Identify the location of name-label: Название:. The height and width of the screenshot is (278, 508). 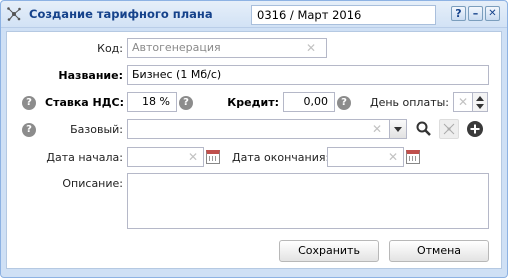
(90, 75).